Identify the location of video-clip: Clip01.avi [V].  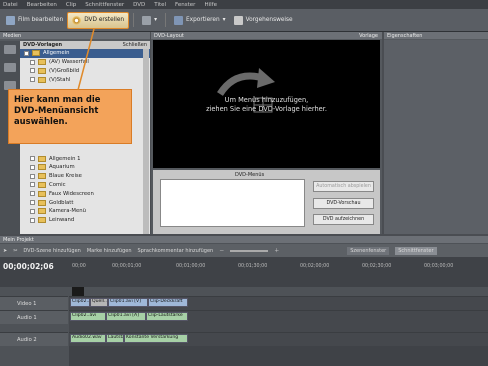
(128, 302).